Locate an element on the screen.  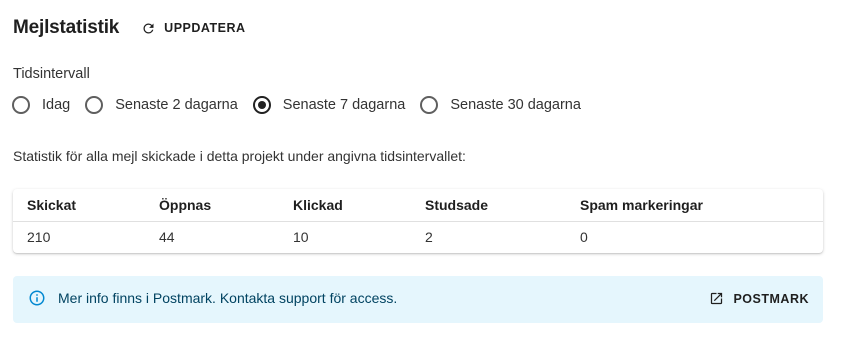
cell-sent: 210 is located at coordinates (39, 237).